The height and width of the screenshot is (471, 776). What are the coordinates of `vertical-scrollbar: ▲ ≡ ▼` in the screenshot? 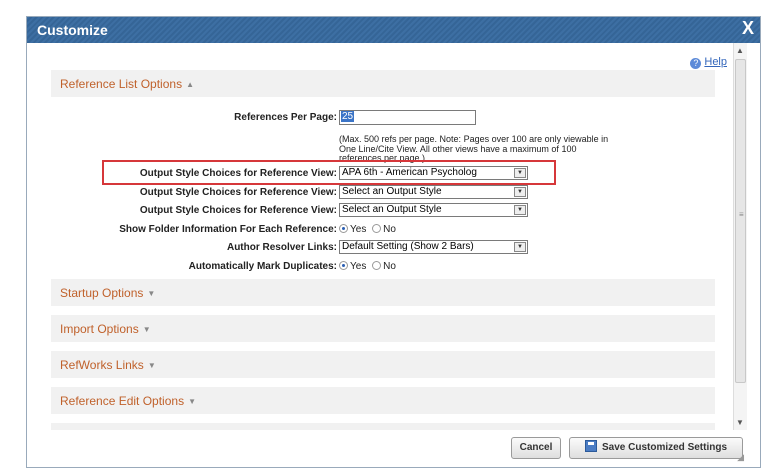 It's located at (740, 236).